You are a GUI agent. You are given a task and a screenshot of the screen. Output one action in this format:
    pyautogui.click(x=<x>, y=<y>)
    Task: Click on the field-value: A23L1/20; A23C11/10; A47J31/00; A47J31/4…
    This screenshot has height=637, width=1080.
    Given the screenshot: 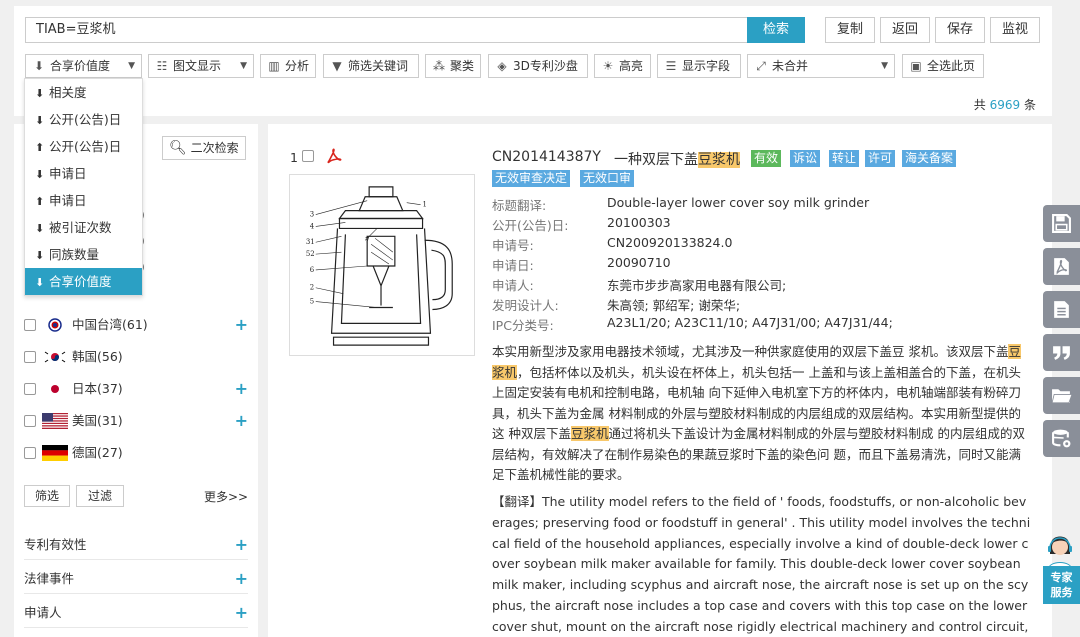 What is the action you would take?
    pyautogui.click(x=750, y=322)
    